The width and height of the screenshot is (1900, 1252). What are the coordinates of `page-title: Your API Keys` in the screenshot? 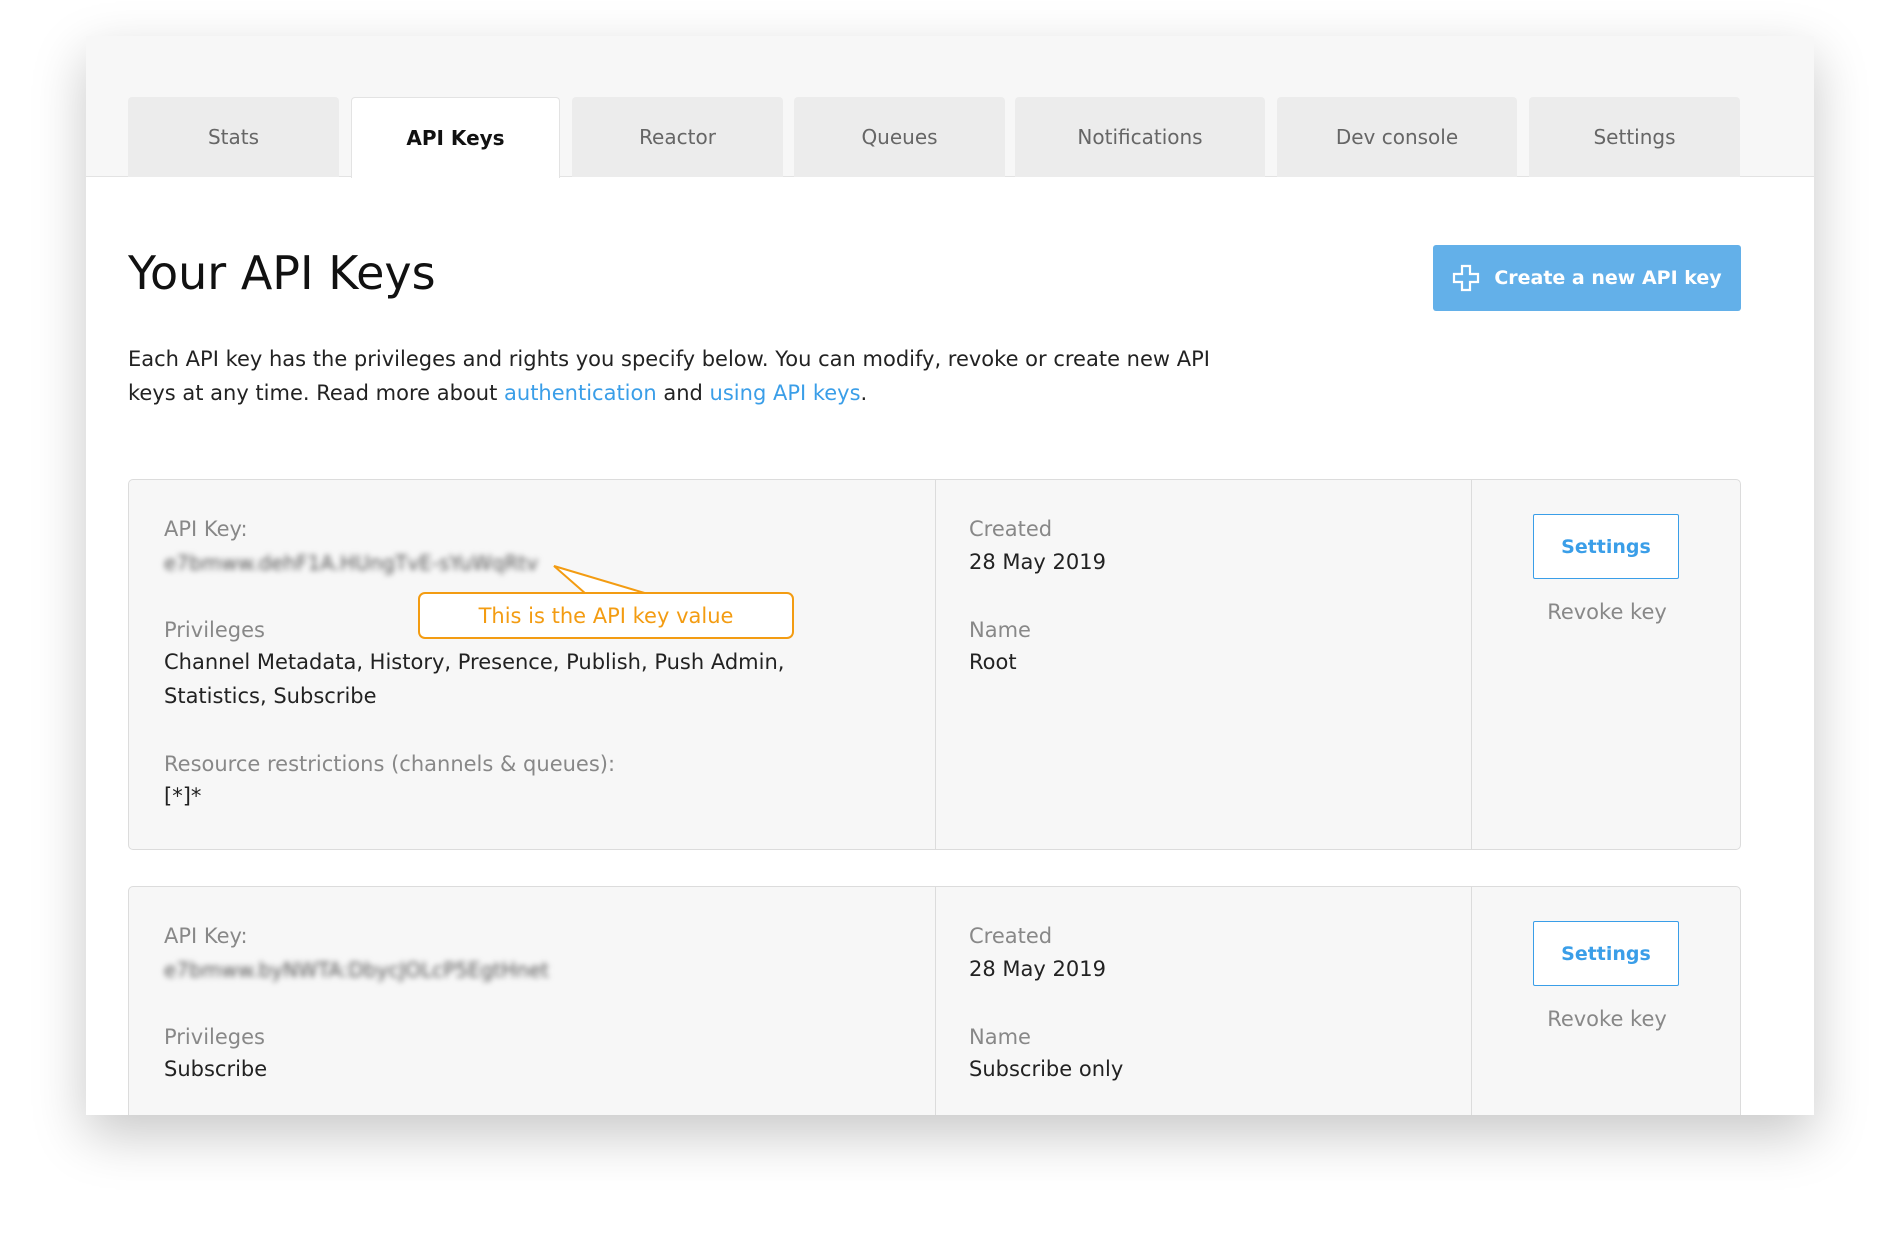 It's located at (282, 273).